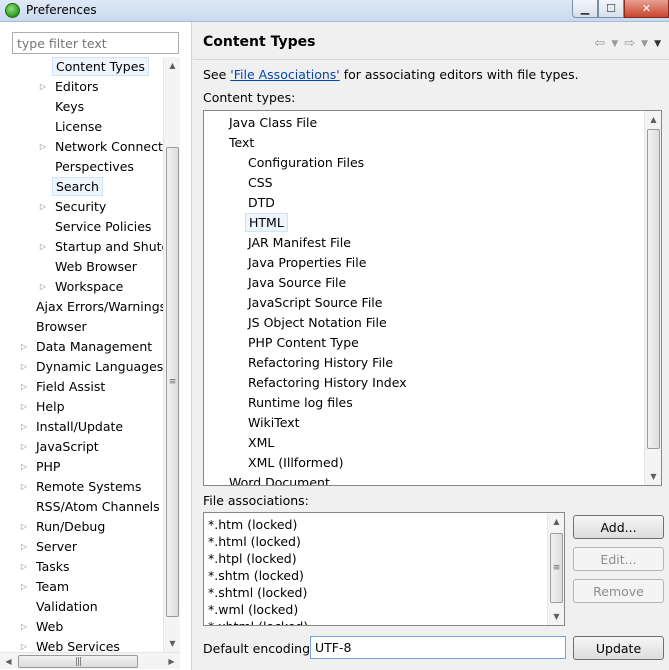 This screenshot has height=670, width=669. I want to click on file-association-item: *.shtm (locked), so click(256, 575).